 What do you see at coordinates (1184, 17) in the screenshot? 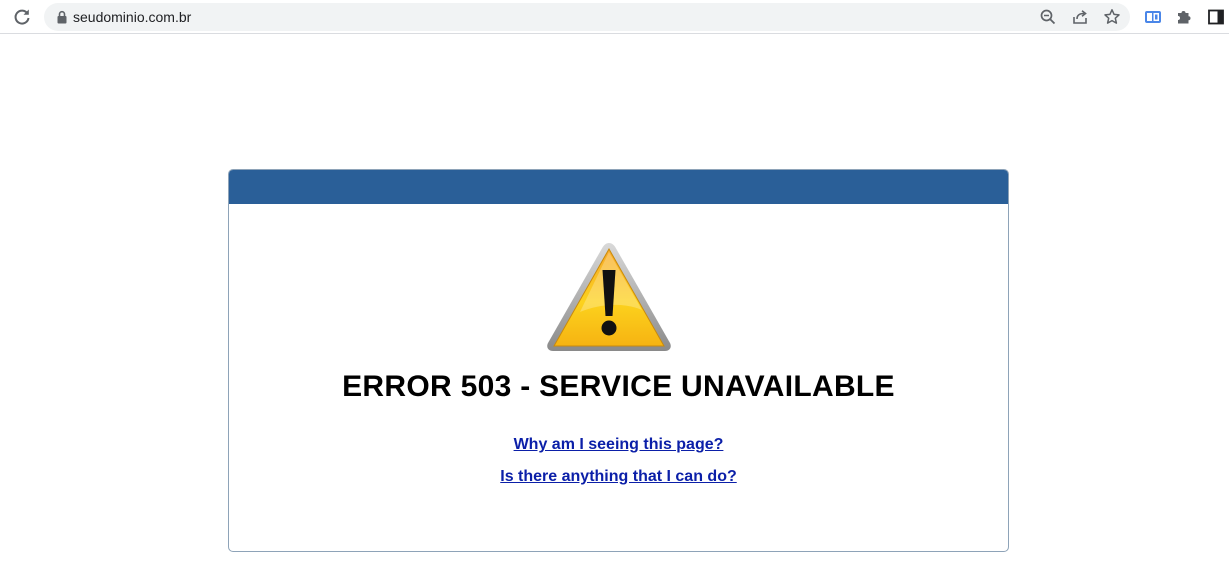
I see `puzzle-icon` at bounding box center [1184, 17].